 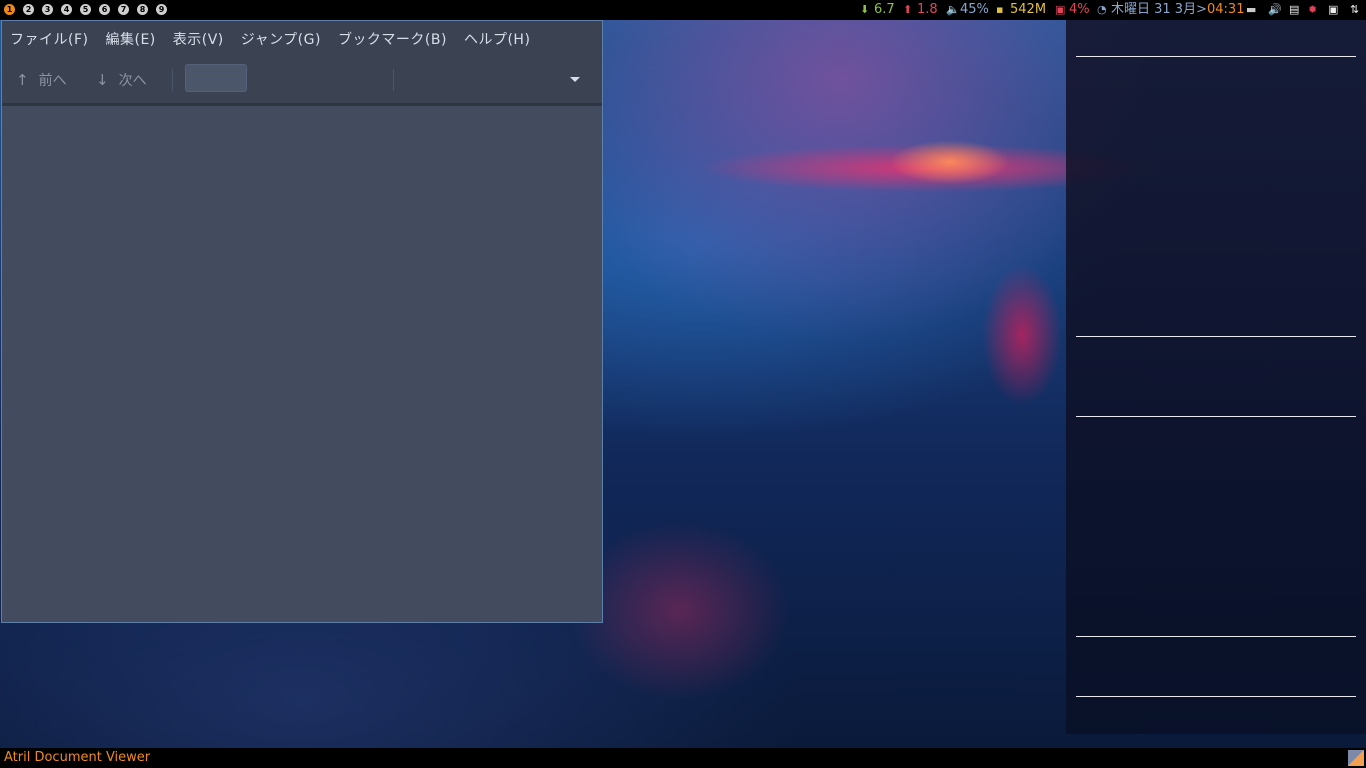 I want to click on download-icon: ⬇, so click(x=865, y=9).